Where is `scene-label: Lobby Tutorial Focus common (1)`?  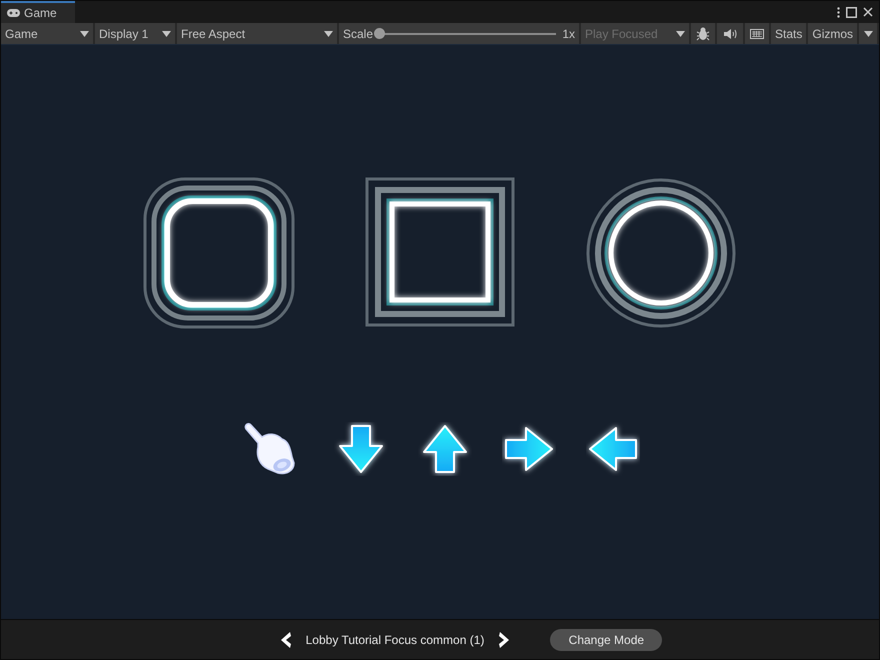
scene-label: Lobby Tutorial Focus common (1) is located at coordinates (395, 639).